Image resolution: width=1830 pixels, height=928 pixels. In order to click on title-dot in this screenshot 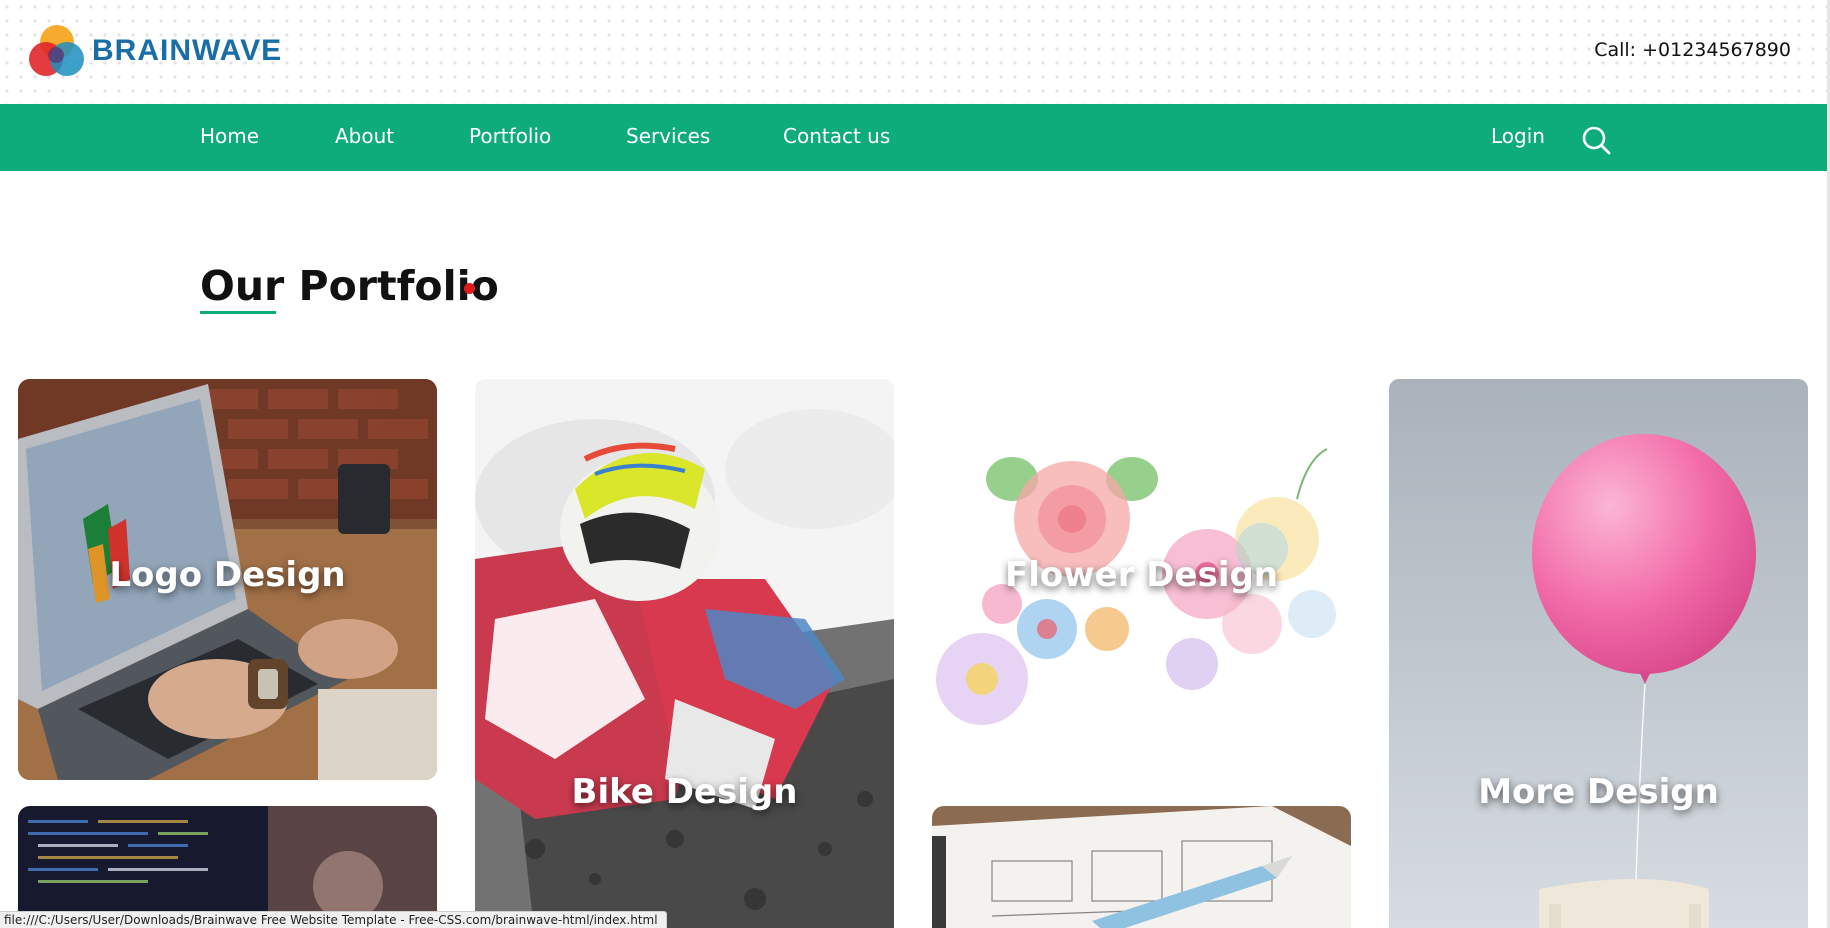, I will do `click(469, 288)`.